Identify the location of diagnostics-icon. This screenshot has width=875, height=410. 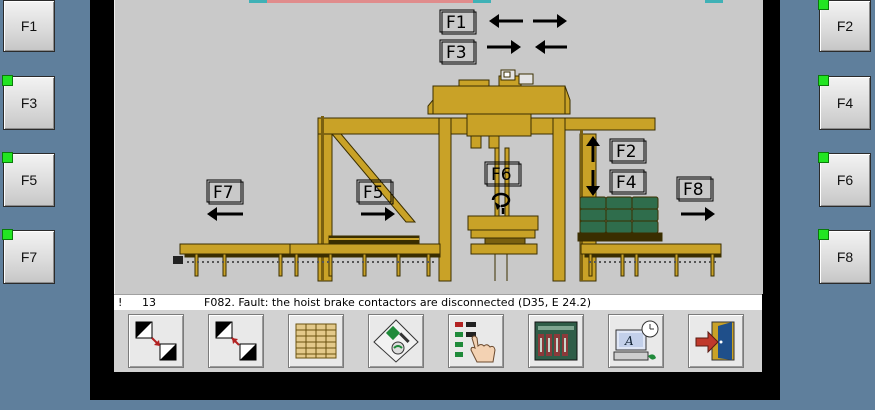
(396, 341).